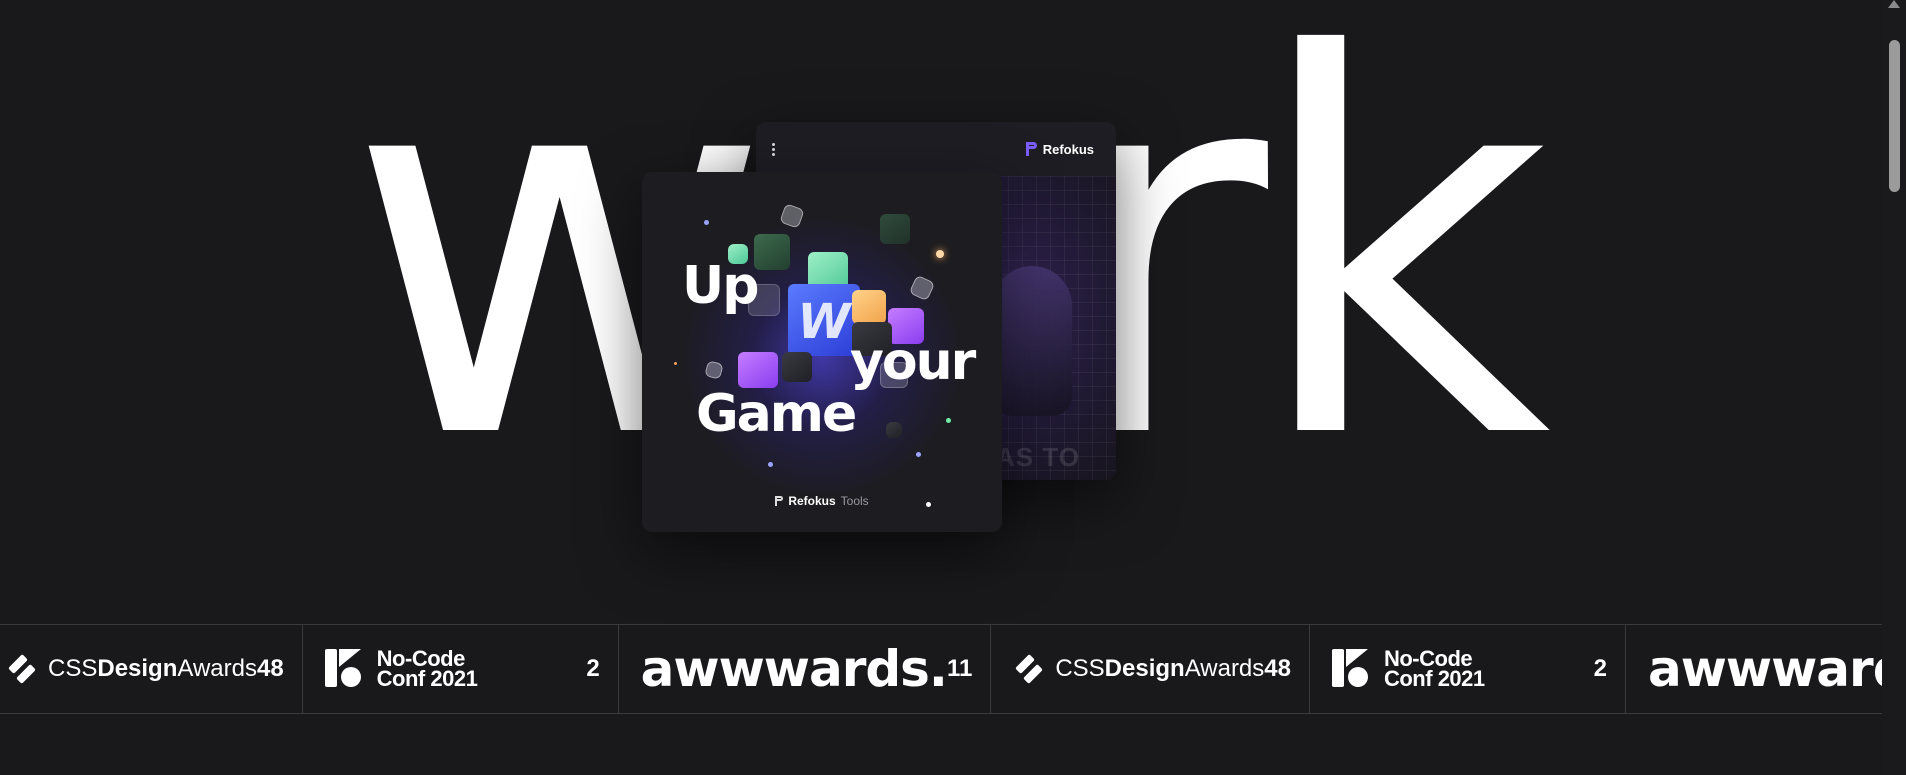 This screenshot has width=1906, height=775. Describe the element at coordinates (913, 362) in the screenshot. I see `card-text-your: your` at that location.